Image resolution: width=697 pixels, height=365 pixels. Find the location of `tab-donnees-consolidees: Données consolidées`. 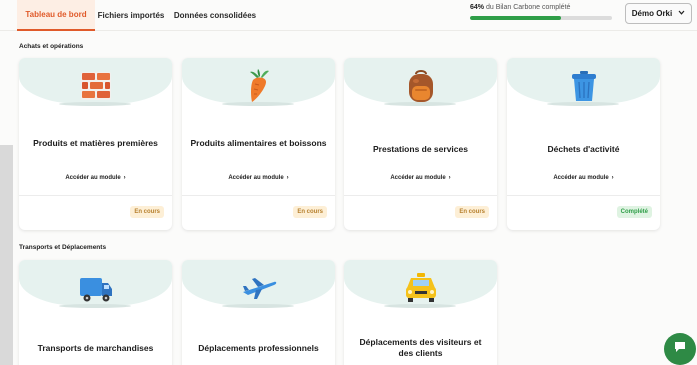

tab-donnees-consolidees: Données consolidées is located at coordinates (215, 15).